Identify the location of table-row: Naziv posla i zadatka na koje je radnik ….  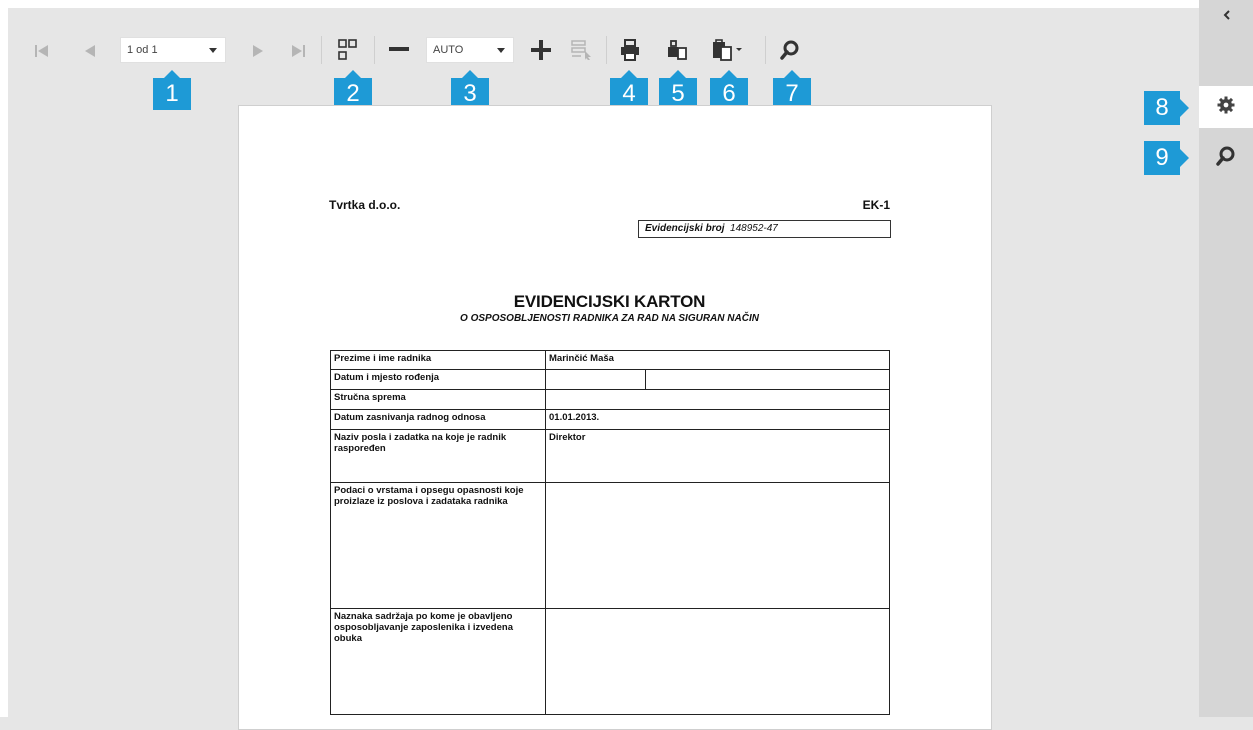
(610, 456).